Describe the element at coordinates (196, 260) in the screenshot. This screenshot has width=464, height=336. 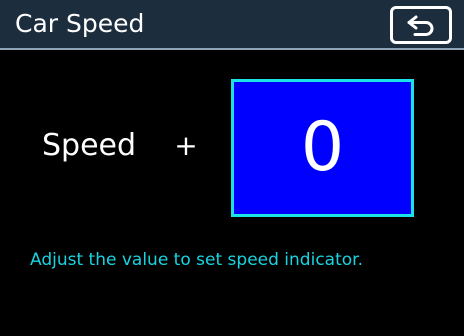
I see `hint-text: Adjust the value to set speed indicator.` at that location.